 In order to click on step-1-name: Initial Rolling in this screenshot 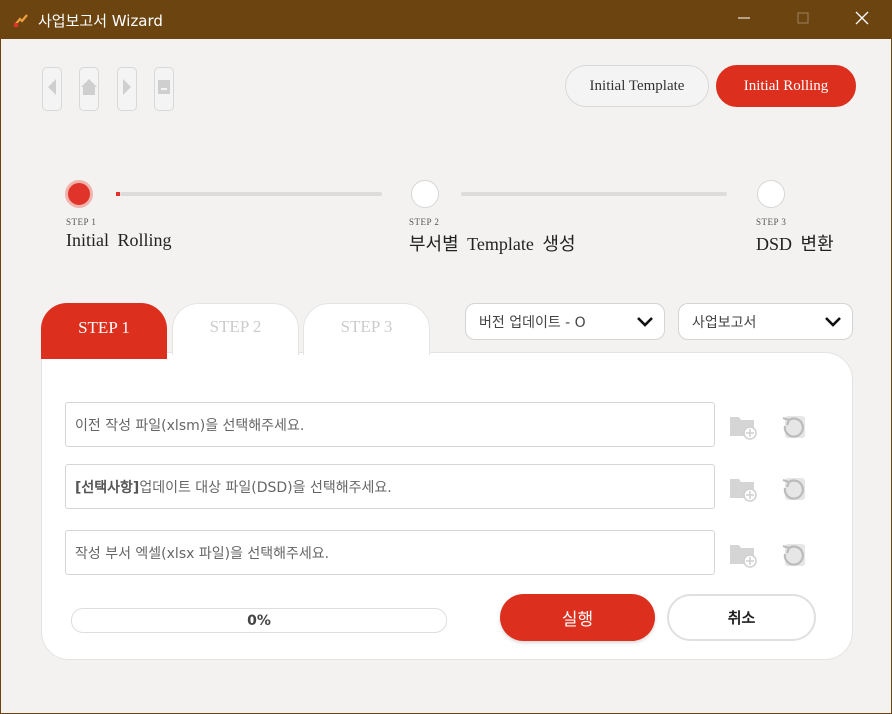, I will do `click(119, 240)`.